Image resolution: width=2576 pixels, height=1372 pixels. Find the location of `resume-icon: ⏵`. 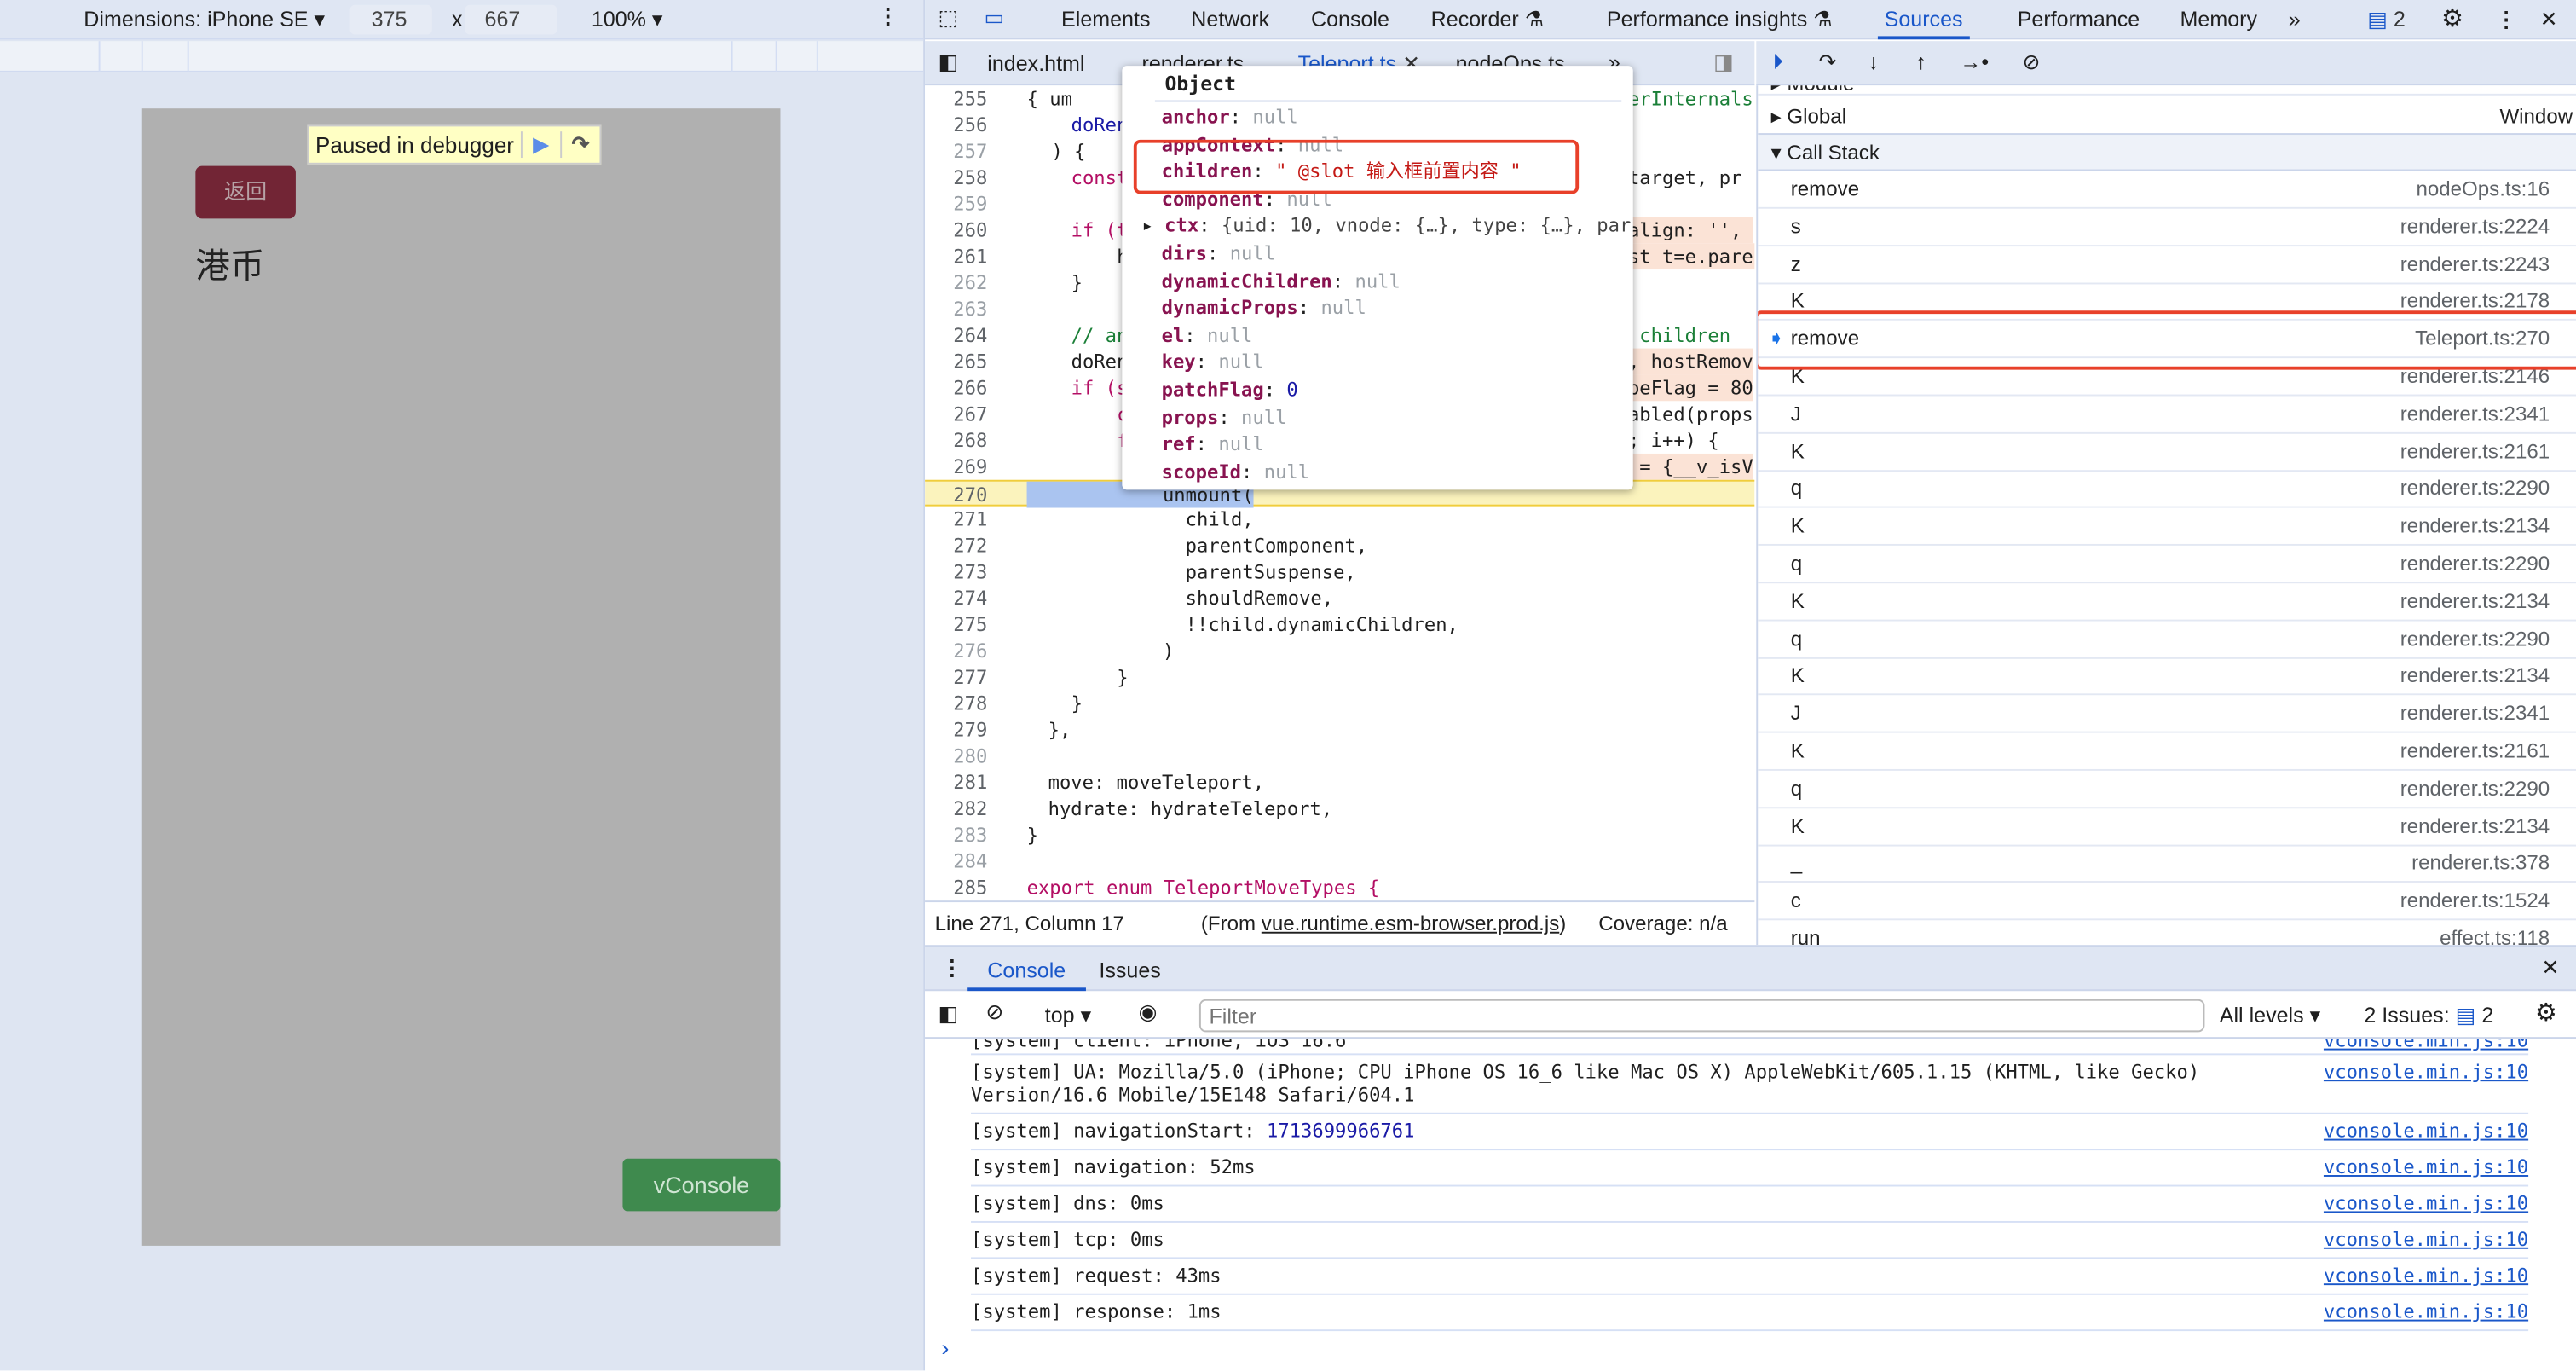

resume-icon: ⏵ is located at coordinates (1778, 63).